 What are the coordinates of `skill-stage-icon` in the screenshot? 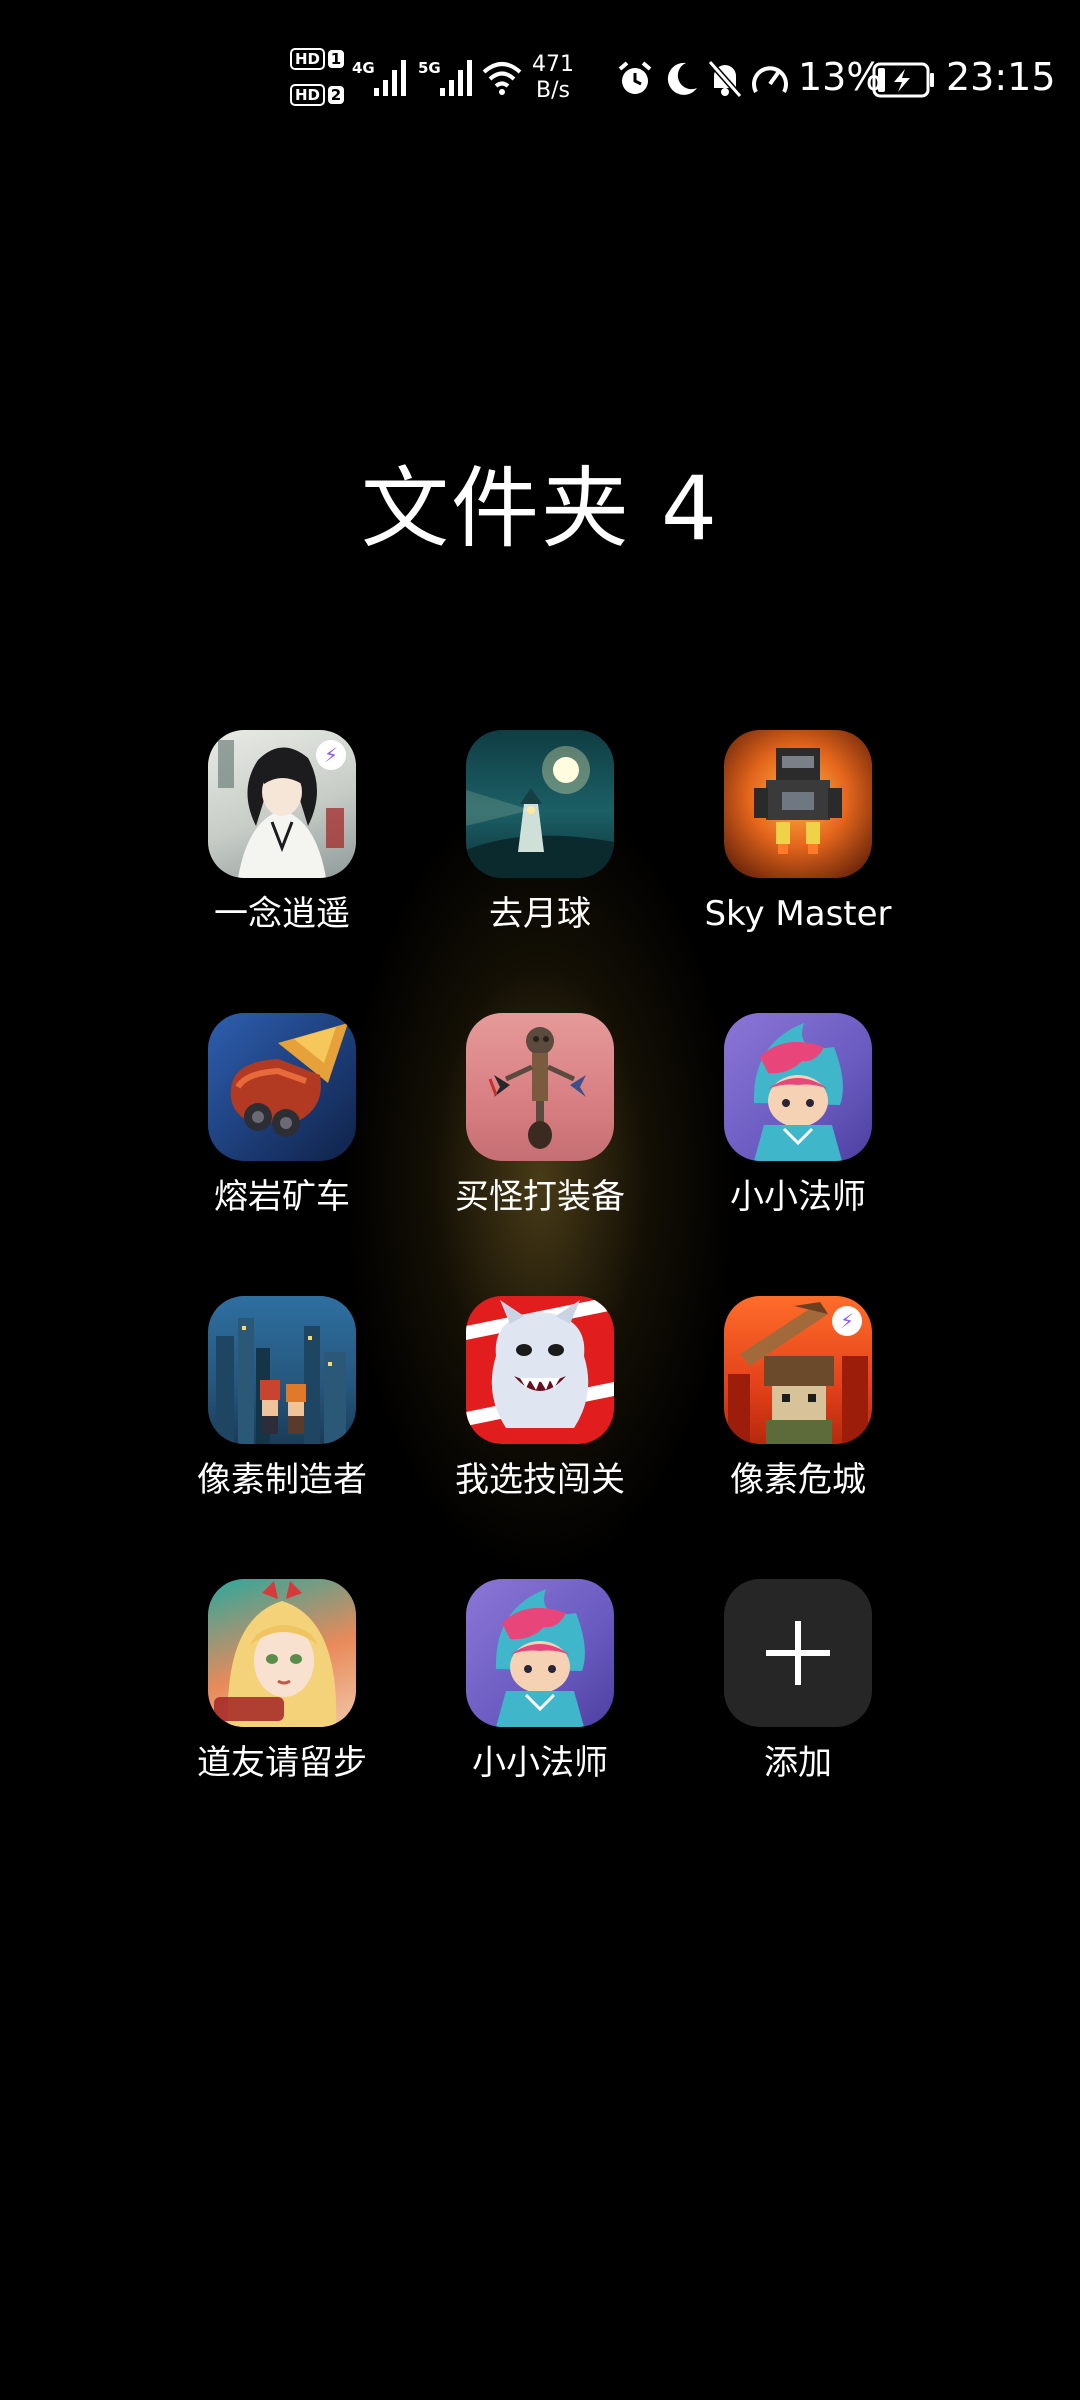 It's located at (540, 1370).